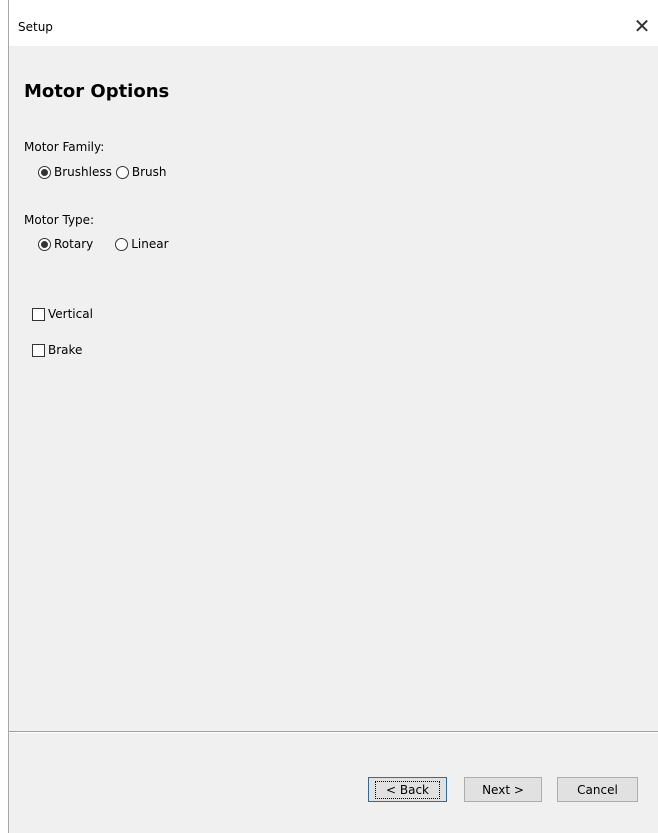 This screenshot has height=833, width=658. What do you see at coordinates (150, 244) in the screenshot?
I see `radio-linear-label: Linear` at bounding box center [150, 244].